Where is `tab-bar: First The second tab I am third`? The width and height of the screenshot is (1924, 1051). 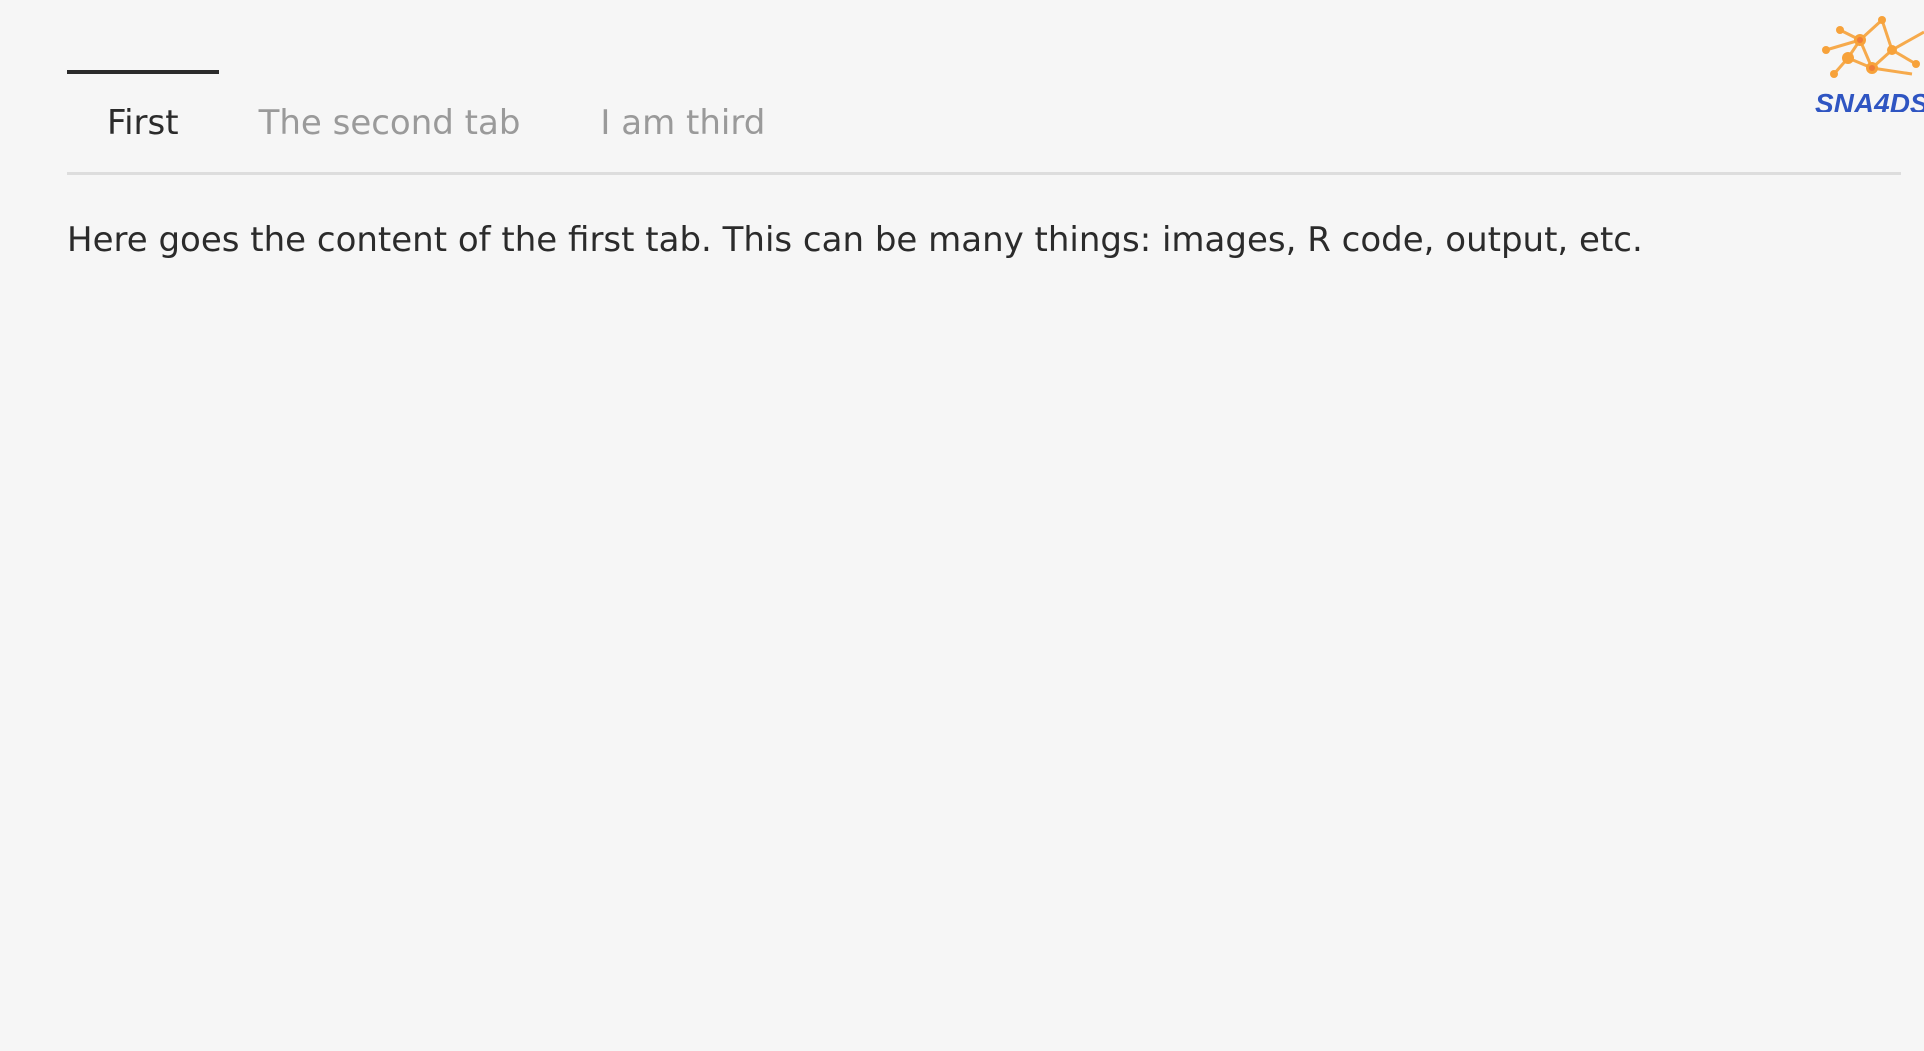 tab-bar: First The second tab I am third is located at coordinates (984, 122).